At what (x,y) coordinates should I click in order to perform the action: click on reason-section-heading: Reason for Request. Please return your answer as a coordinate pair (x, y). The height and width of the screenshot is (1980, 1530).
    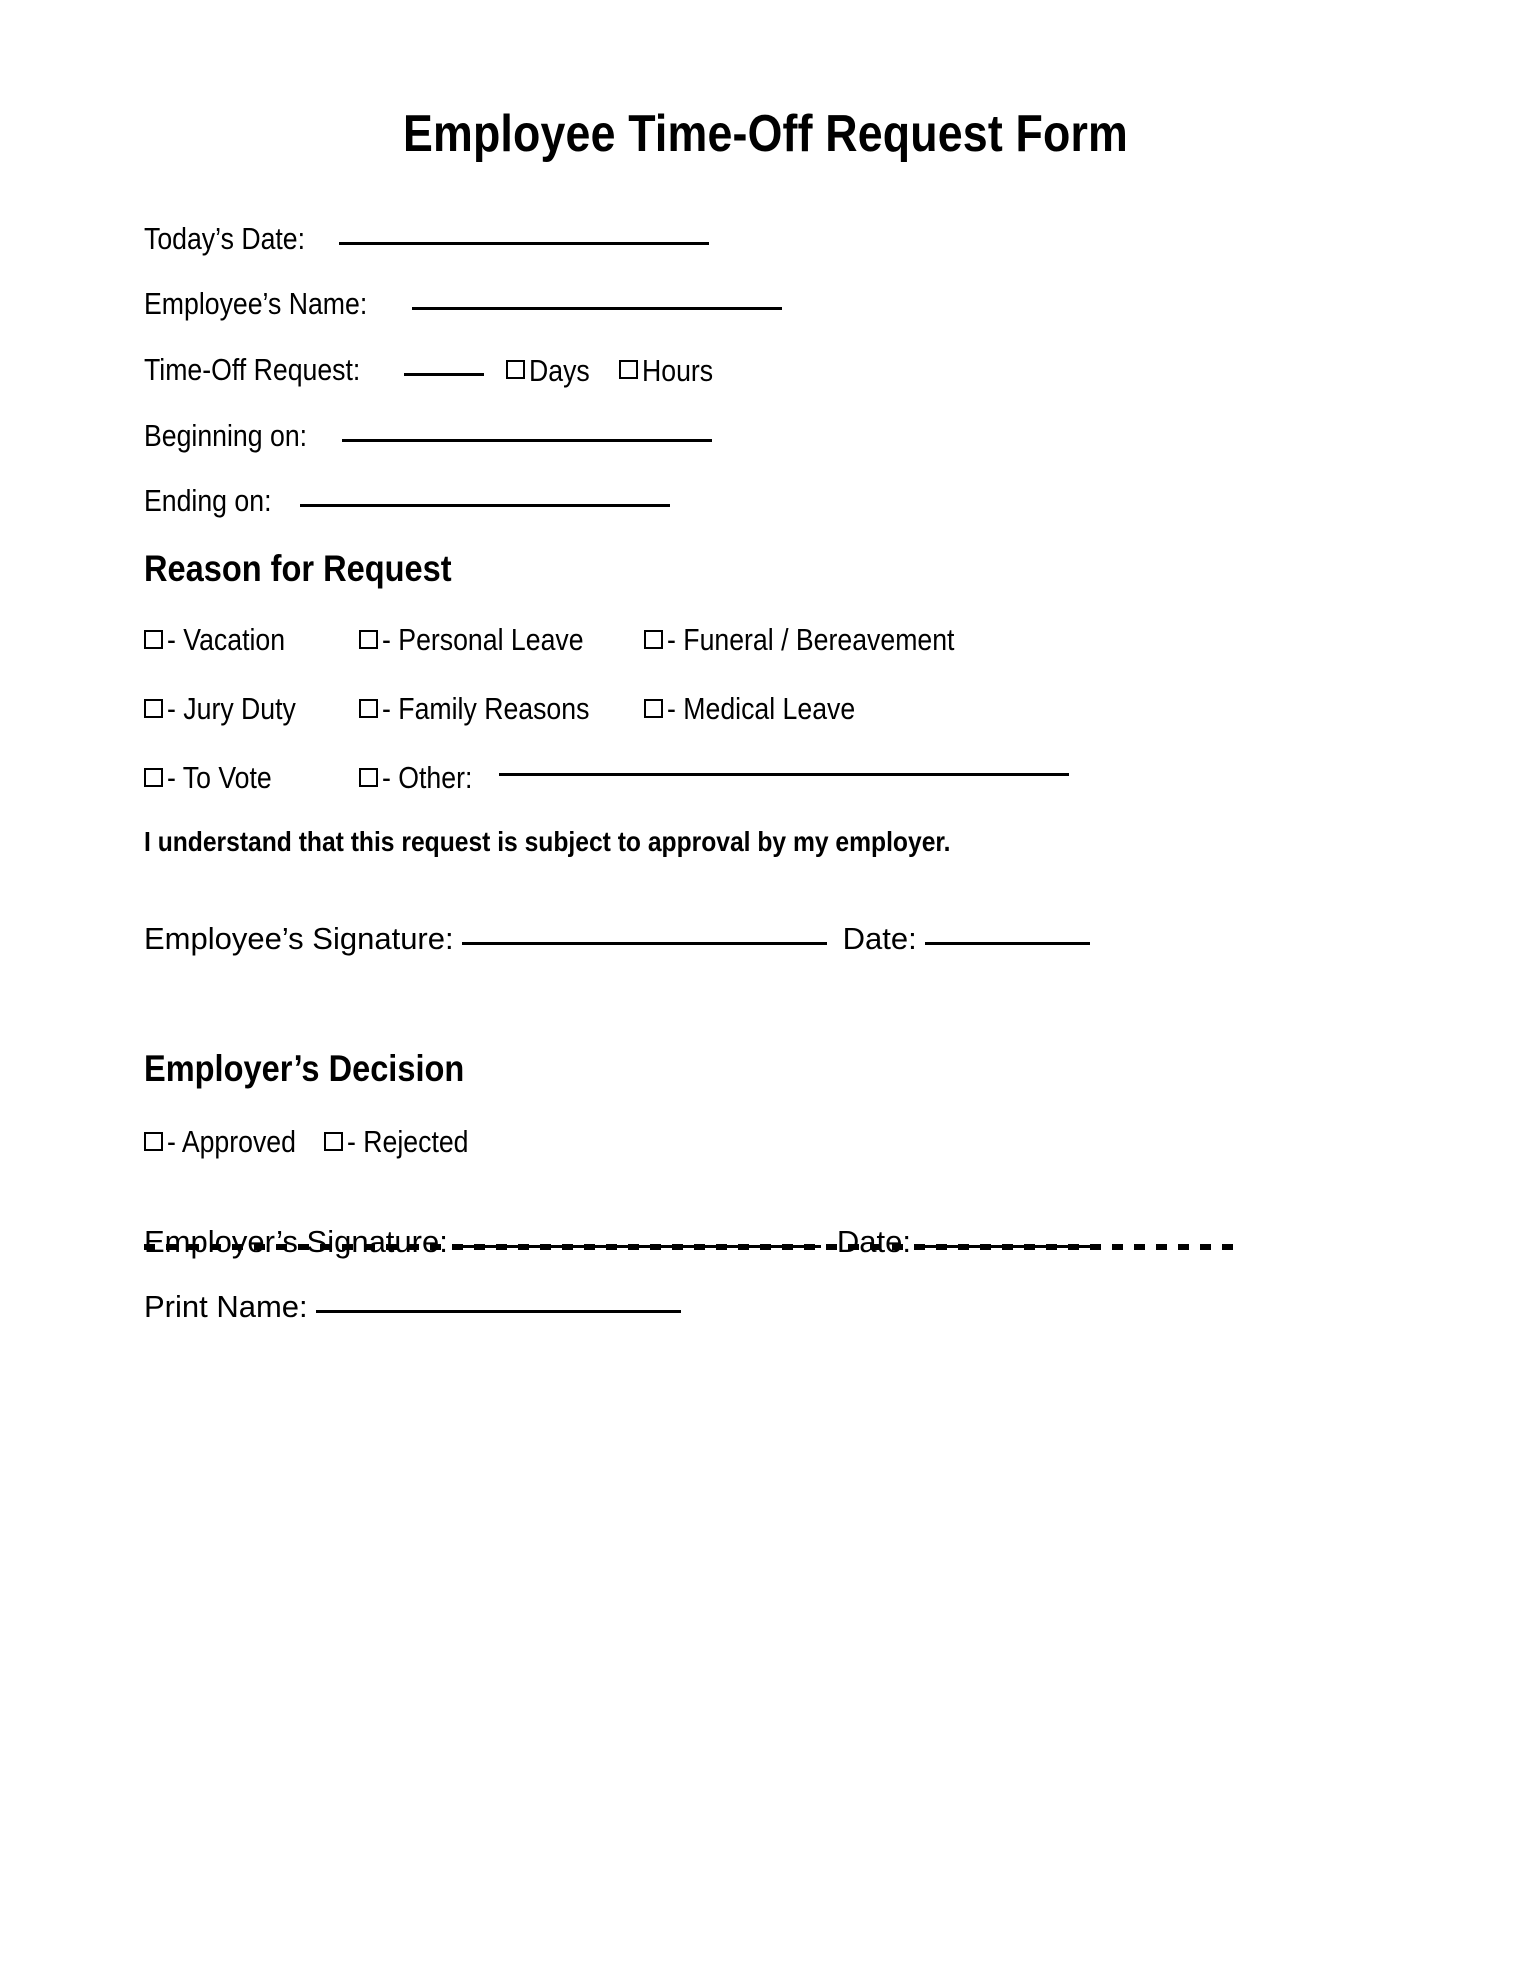
    Looking at the image, I should click on (319, 568).